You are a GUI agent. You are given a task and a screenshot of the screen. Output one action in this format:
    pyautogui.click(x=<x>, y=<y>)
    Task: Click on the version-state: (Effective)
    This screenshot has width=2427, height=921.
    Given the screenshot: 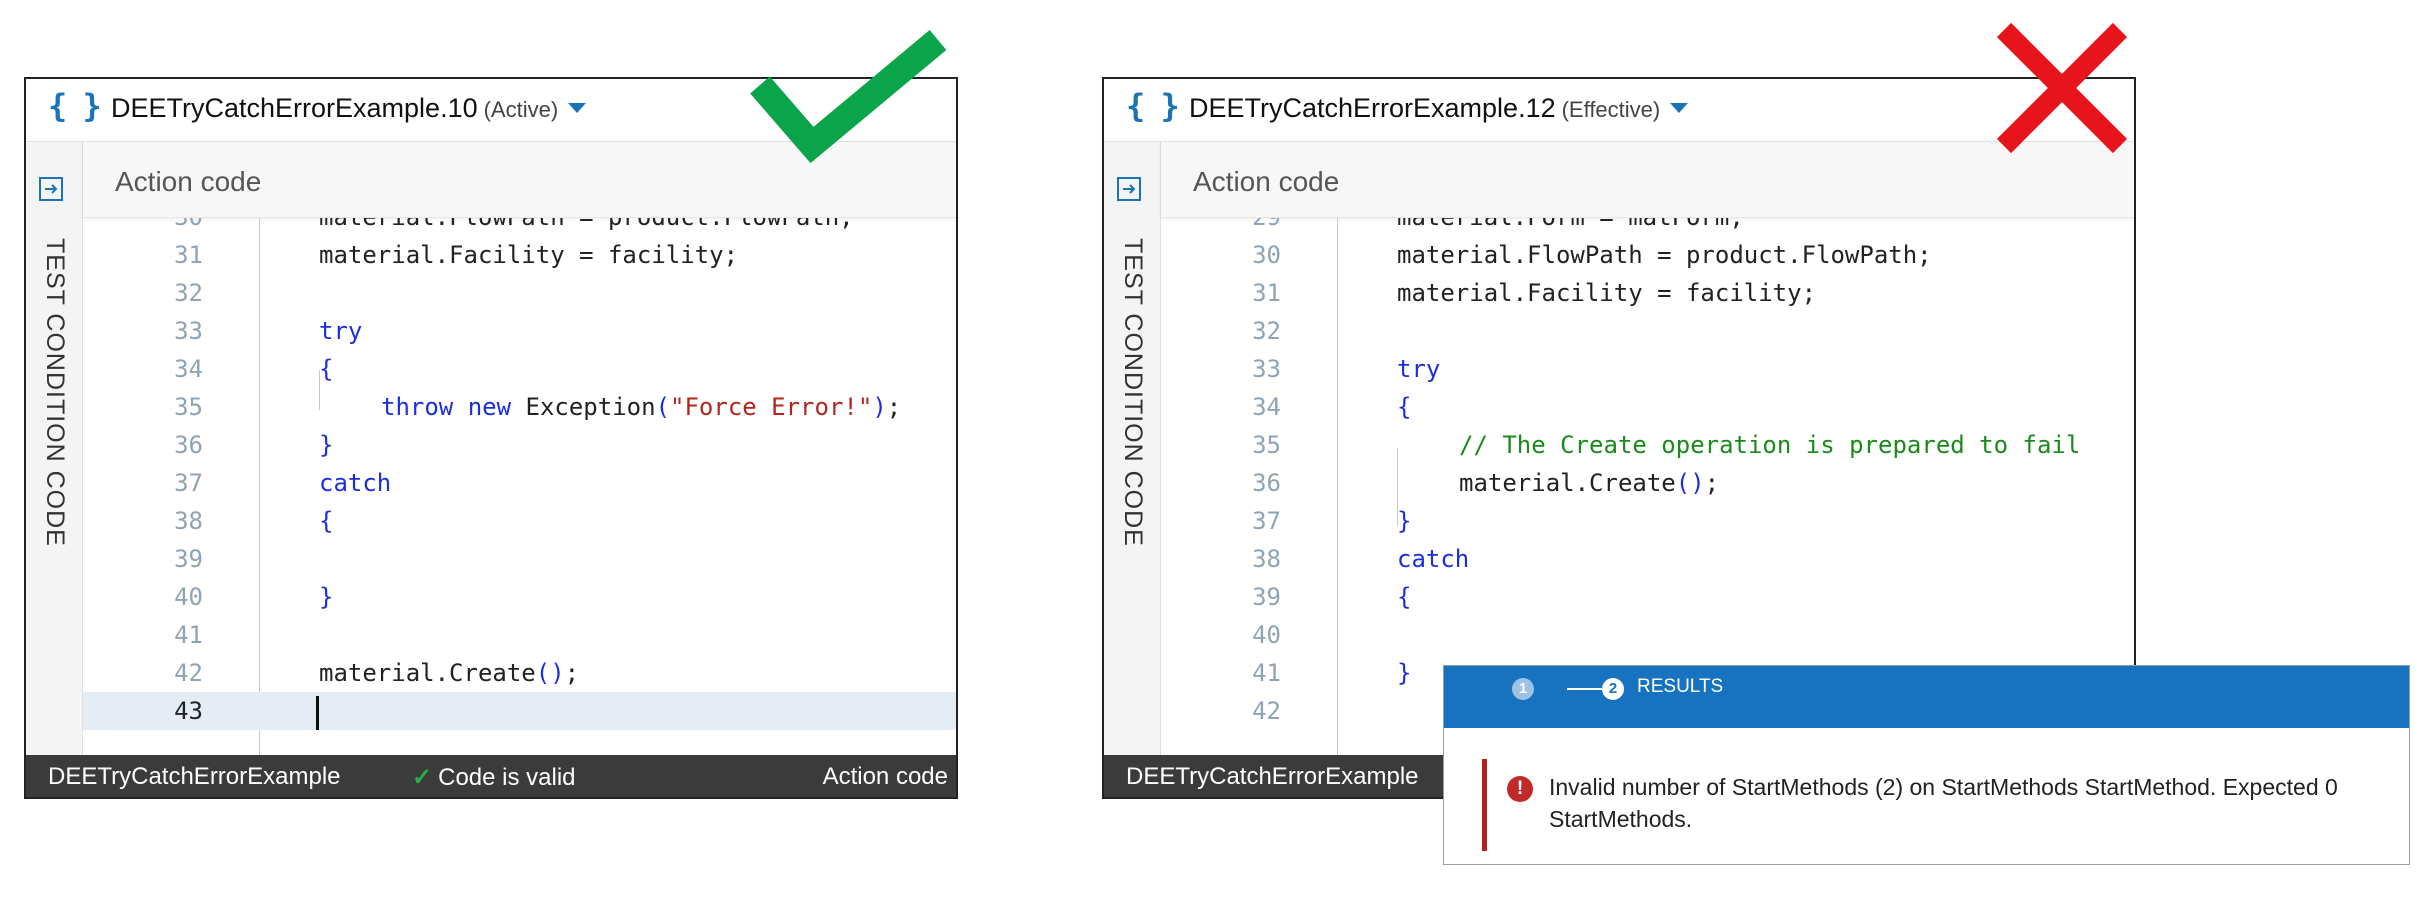 What is the action you would take?
    pyautogui.click(x=1611, y=109)
    